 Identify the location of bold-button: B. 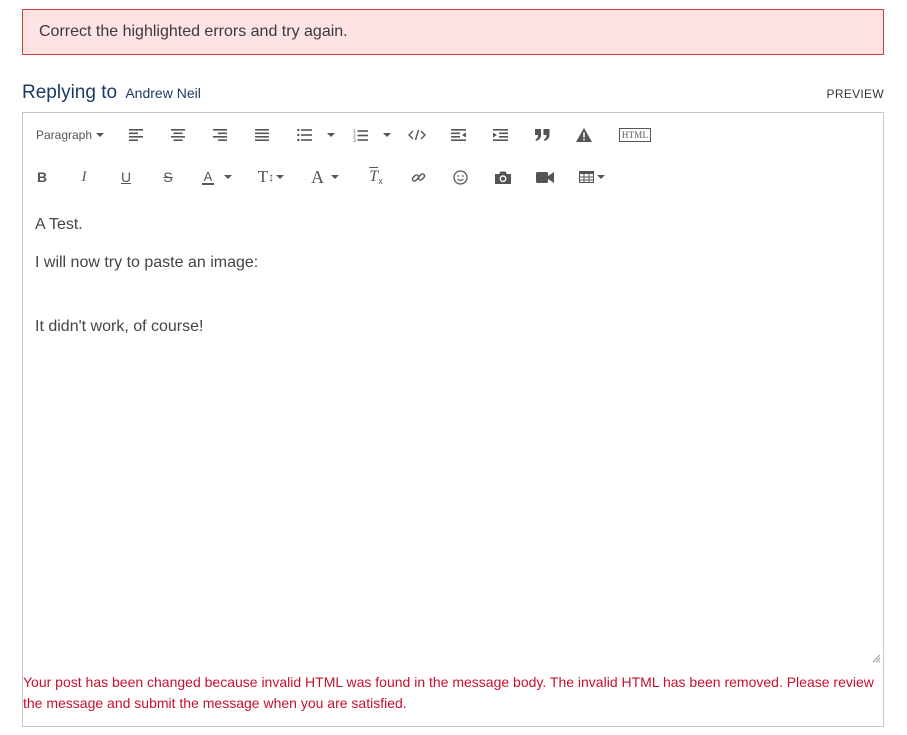
(42, 177).